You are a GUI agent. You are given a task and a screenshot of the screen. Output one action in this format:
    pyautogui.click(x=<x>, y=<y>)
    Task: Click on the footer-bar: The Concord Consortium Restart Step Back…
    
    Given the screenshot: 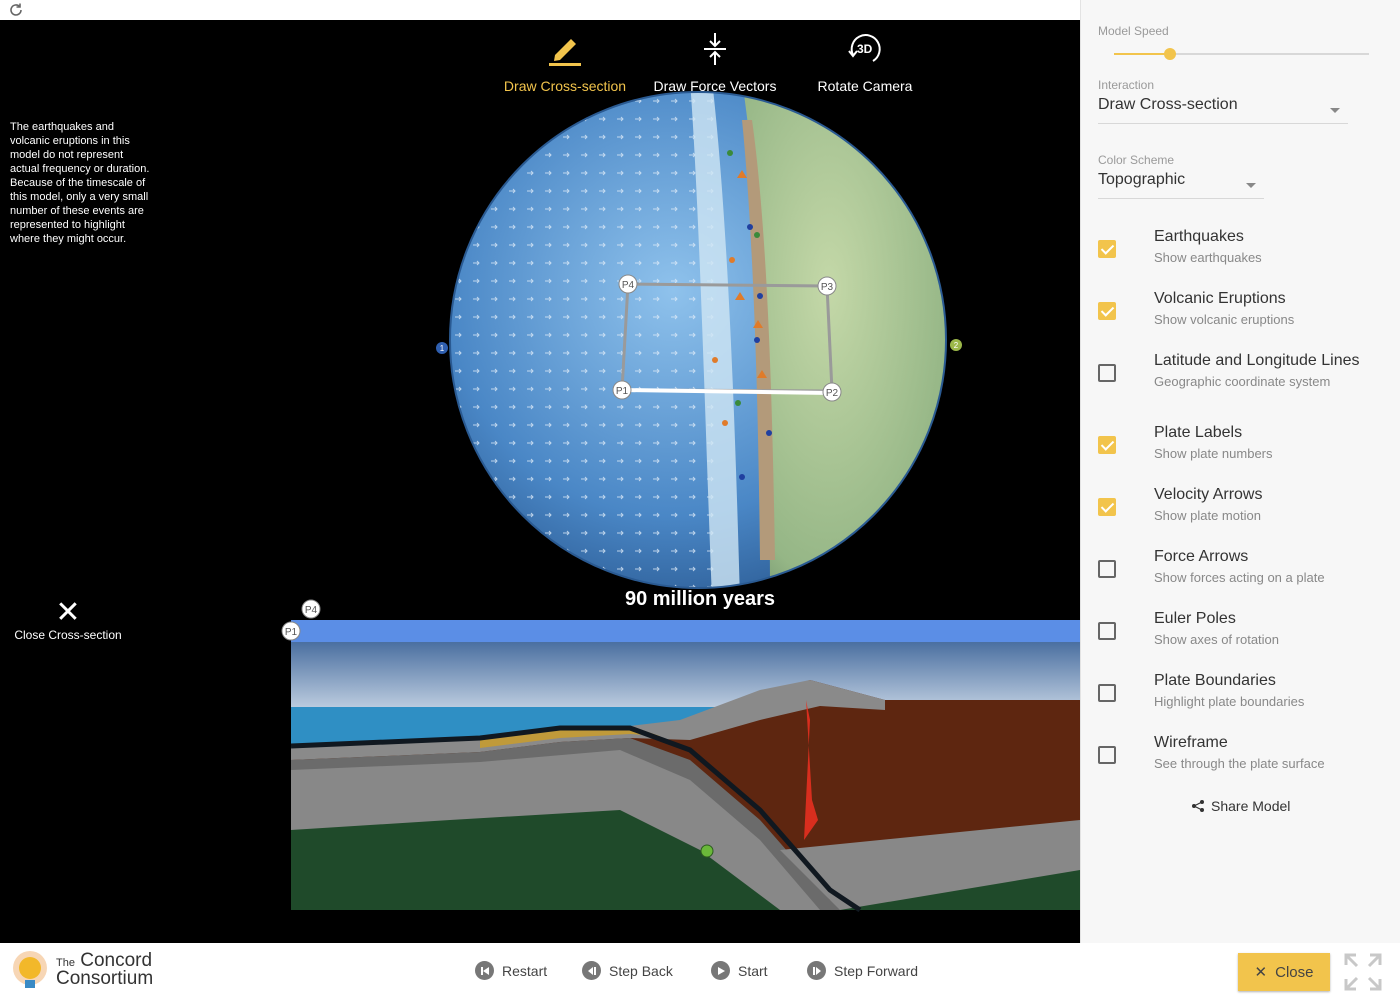 What is the action you would take?
    pyautogui.click(x=700, y=971)
    